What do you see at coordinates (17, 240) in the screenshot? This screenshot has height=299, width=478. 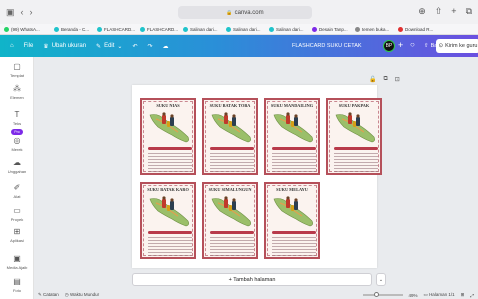 I see `sidebar-item-label: Aplikasi` at bounding box center [17, 240].